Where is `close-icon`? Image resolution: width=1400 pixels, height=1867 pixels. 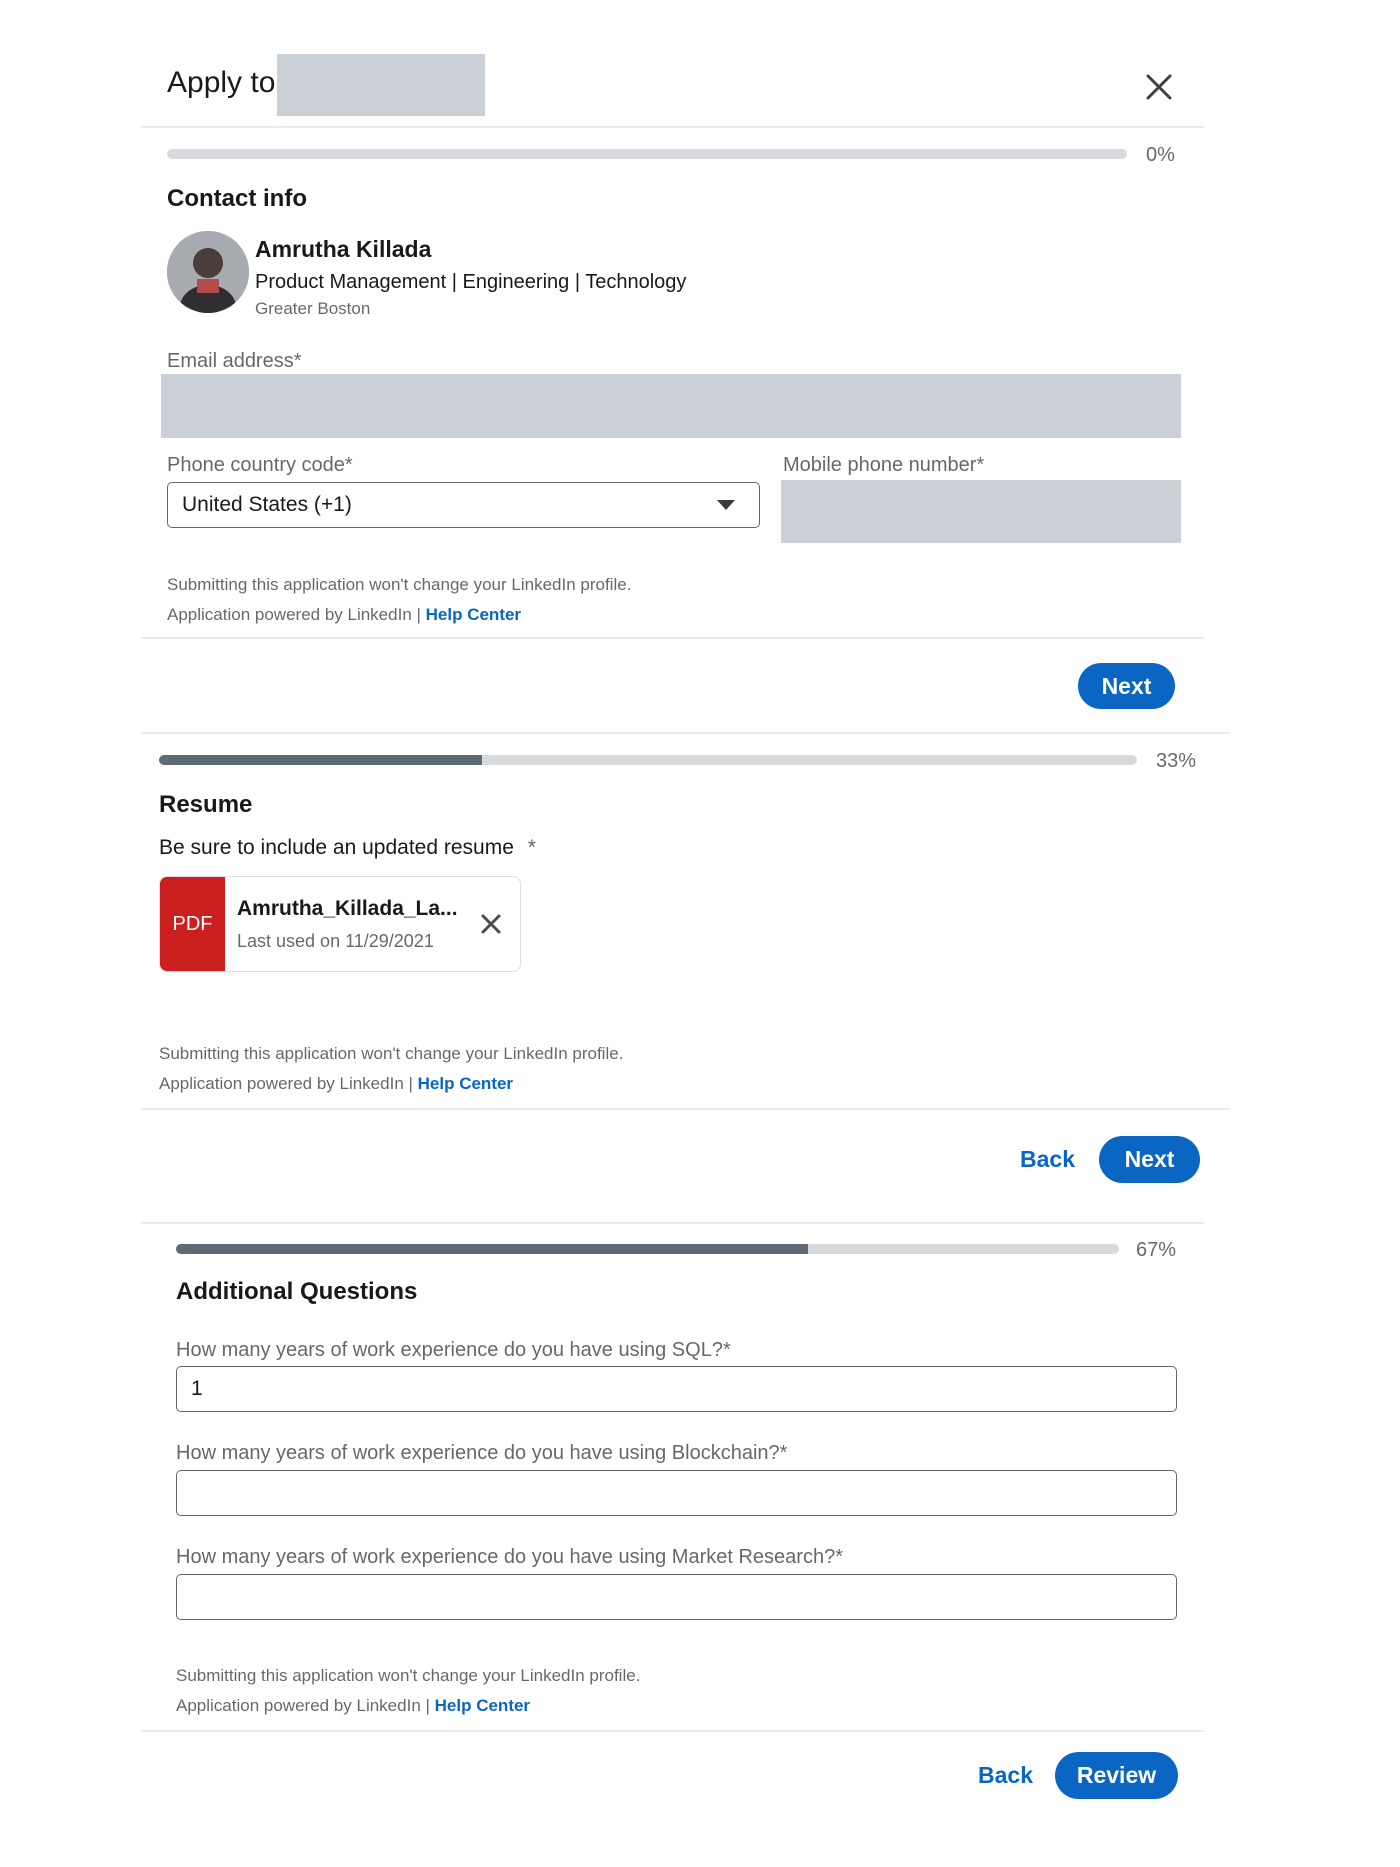
close-icon is located at coordinates (1159, 87).